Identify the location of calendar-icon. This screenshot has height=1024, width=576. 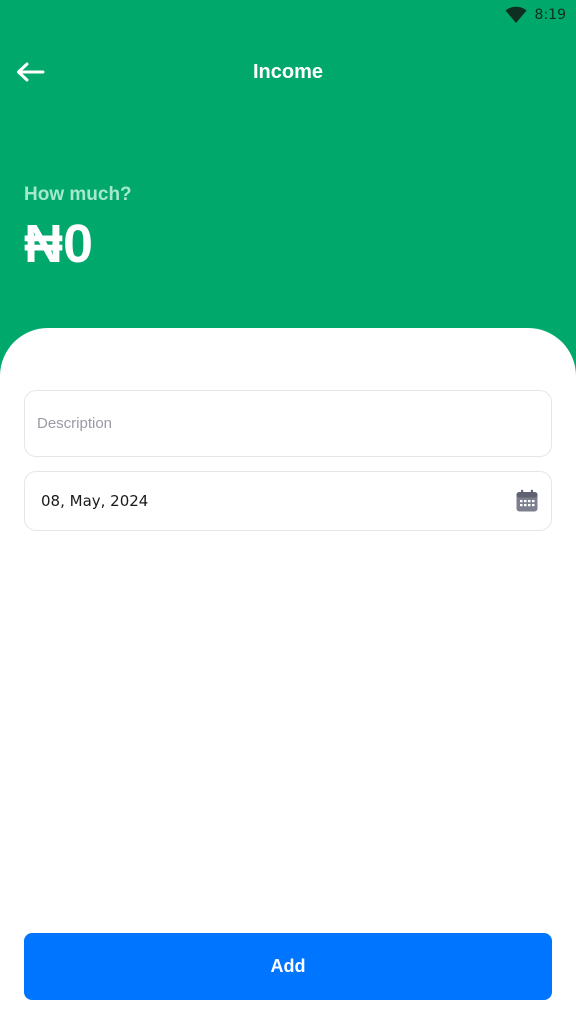
(527, 501).